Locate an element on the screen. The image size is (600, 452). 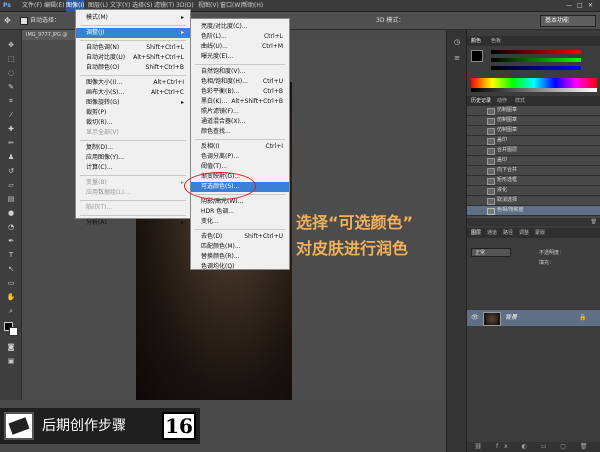
layers-footer-icons: ⛓ fx ◐ ▭ ▢ 🗑 is located at coordinates (533, 447).